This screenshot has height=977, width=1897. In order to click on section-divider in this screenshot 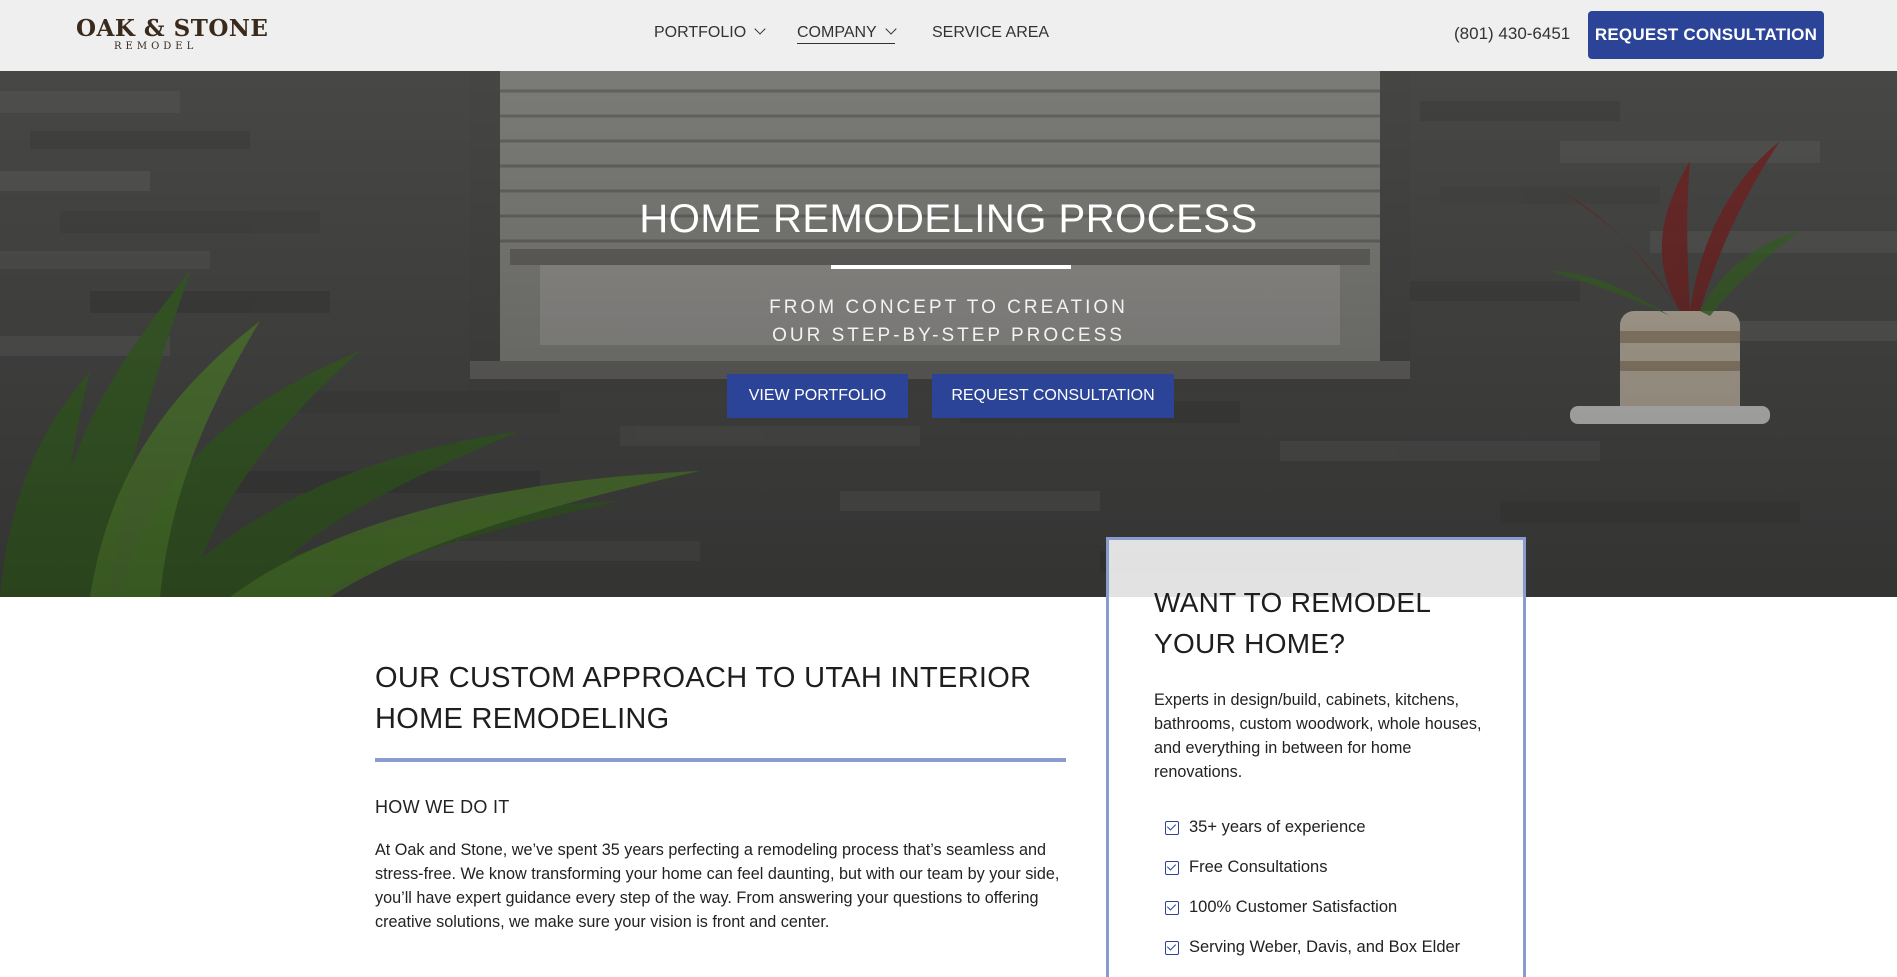, I will do `click(720, 760)`.